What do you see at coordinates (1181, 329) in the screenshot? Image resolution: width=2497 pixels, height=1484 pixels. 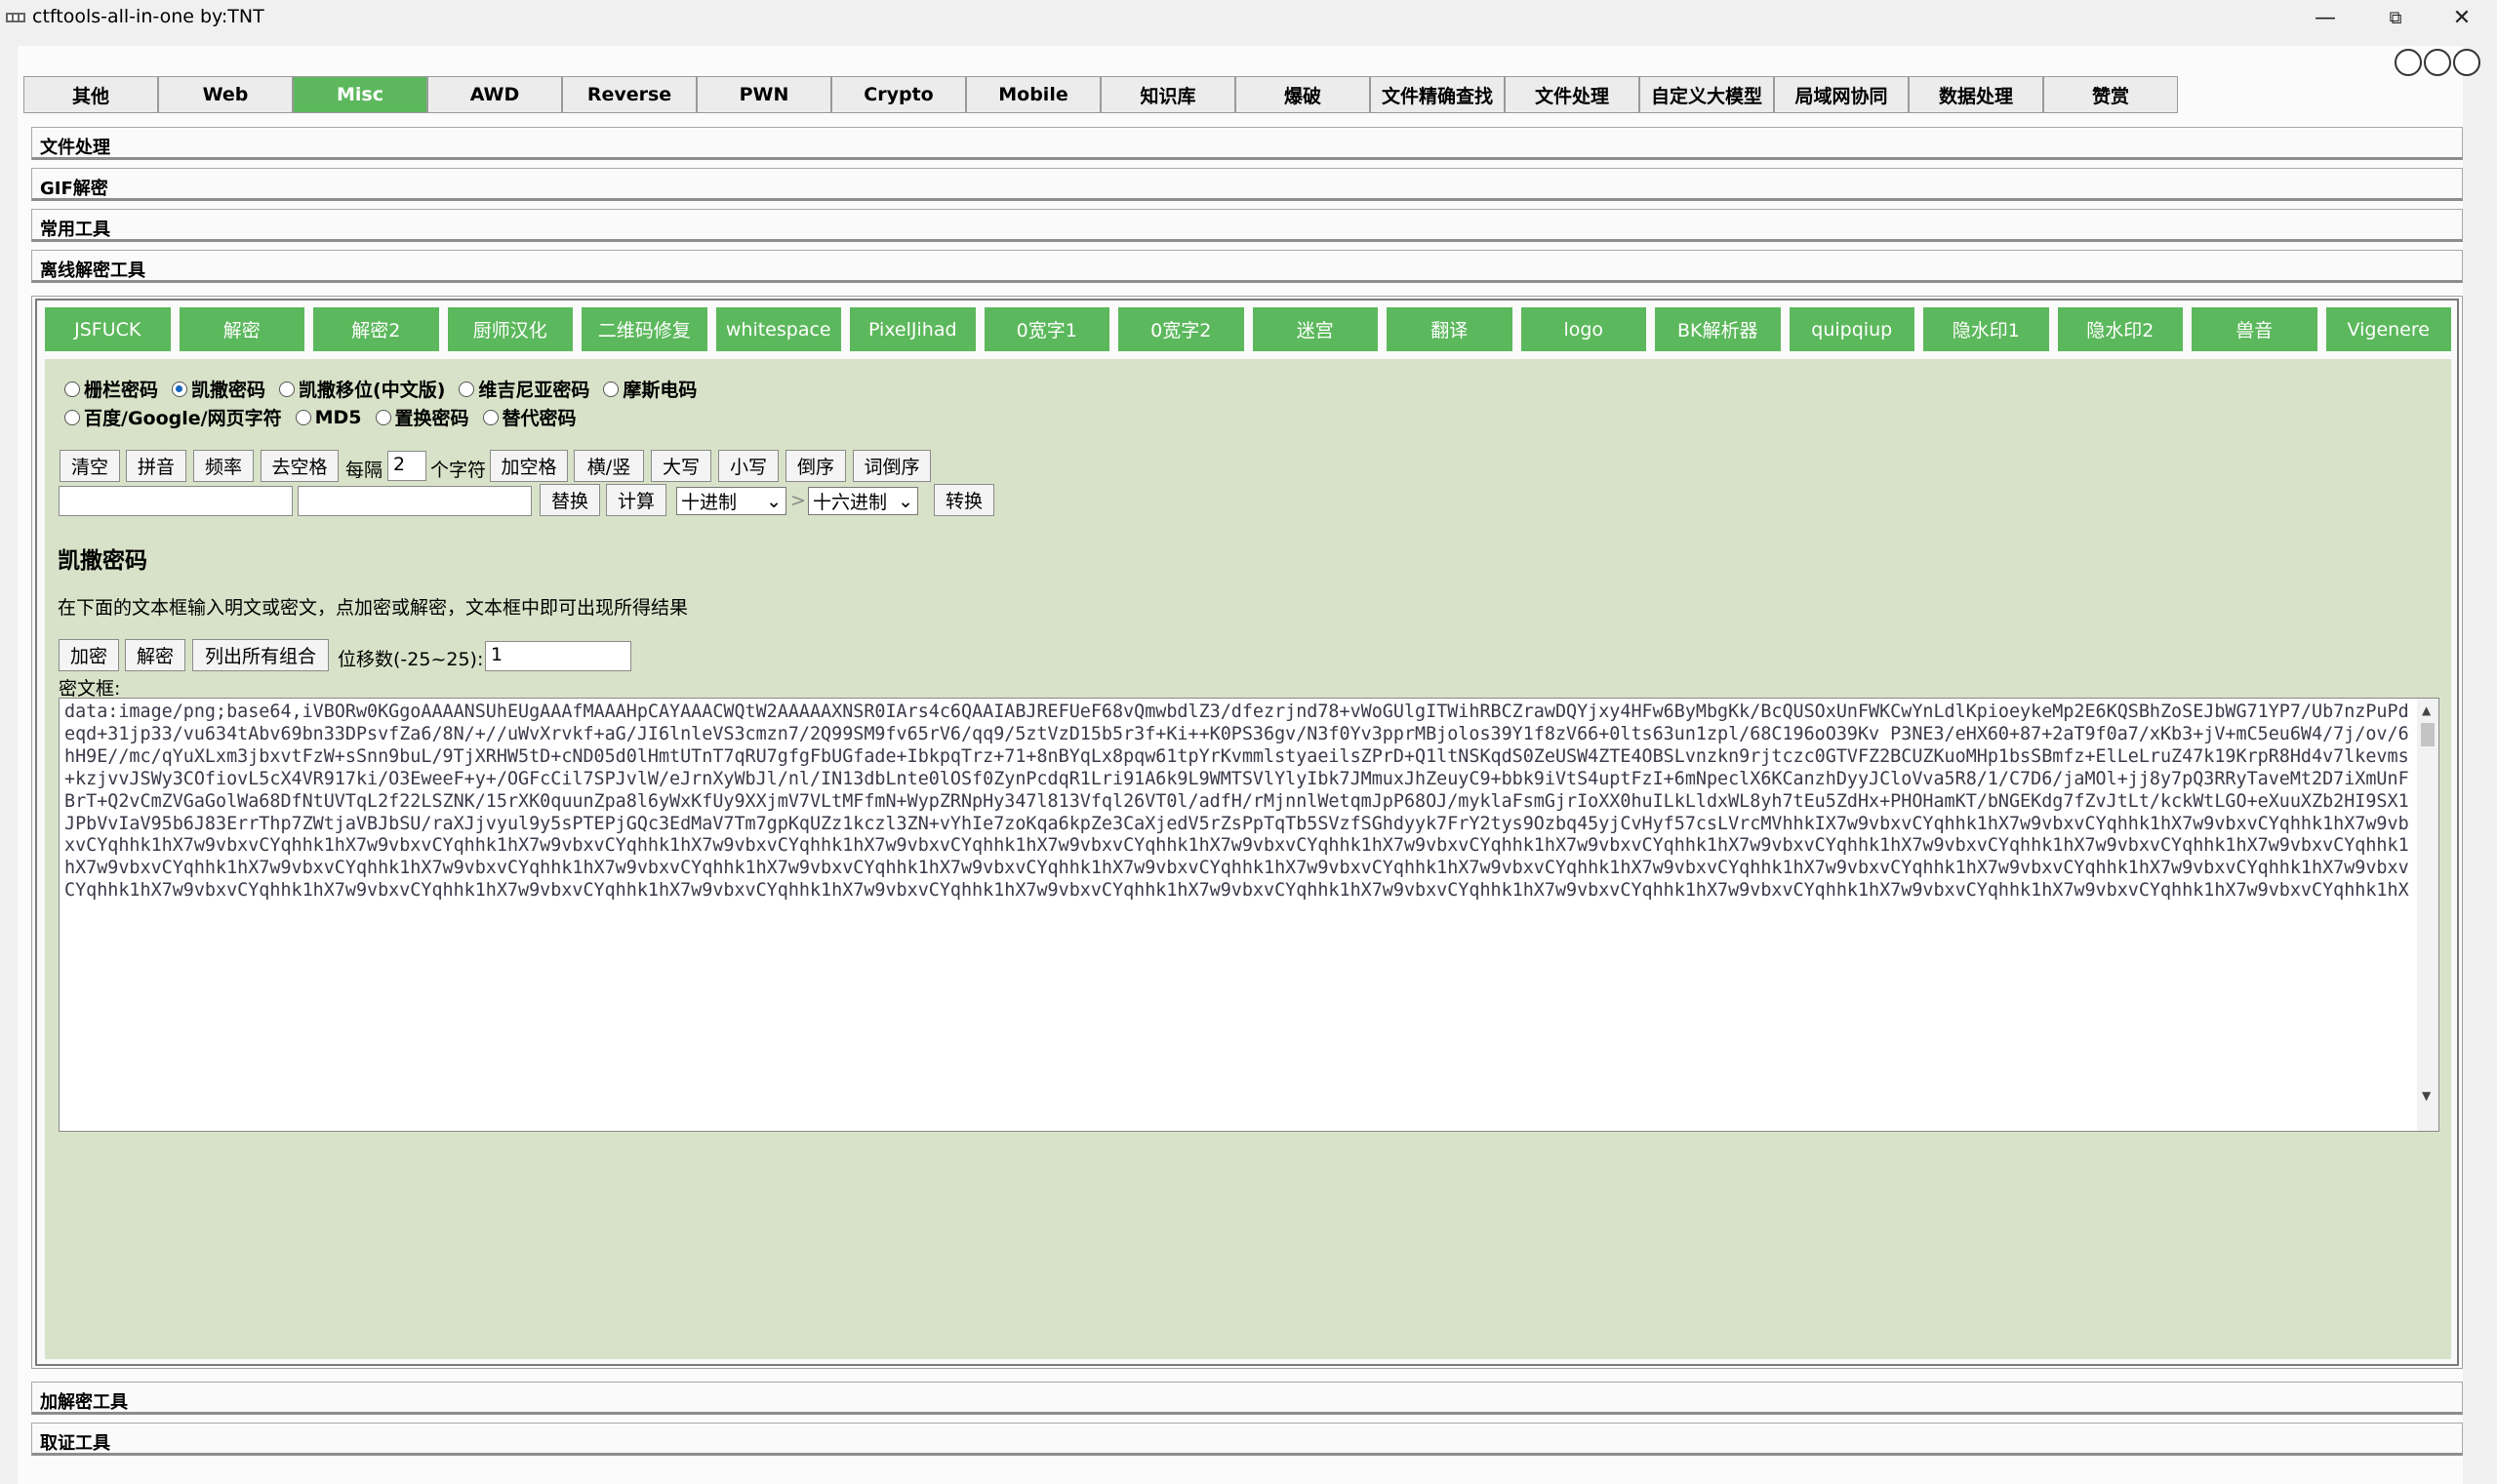 I see `zero-width2-button: 0宽字2` at bounding box center [1181, 329].